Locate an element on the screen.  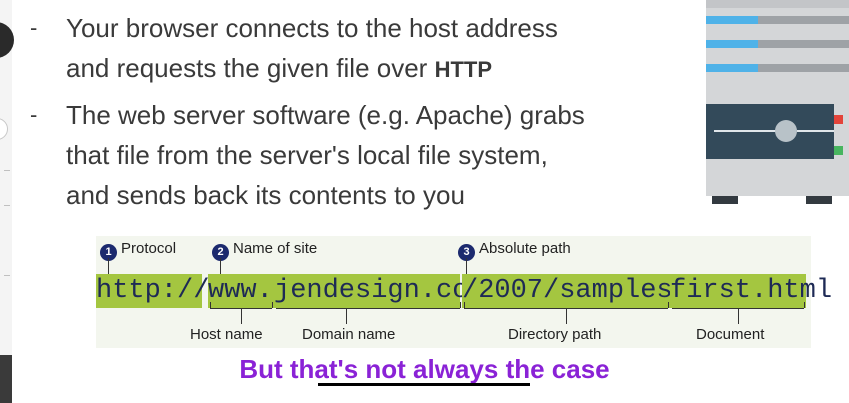
bullet-line: and requests the given file over is located at coordinates (250, 68).